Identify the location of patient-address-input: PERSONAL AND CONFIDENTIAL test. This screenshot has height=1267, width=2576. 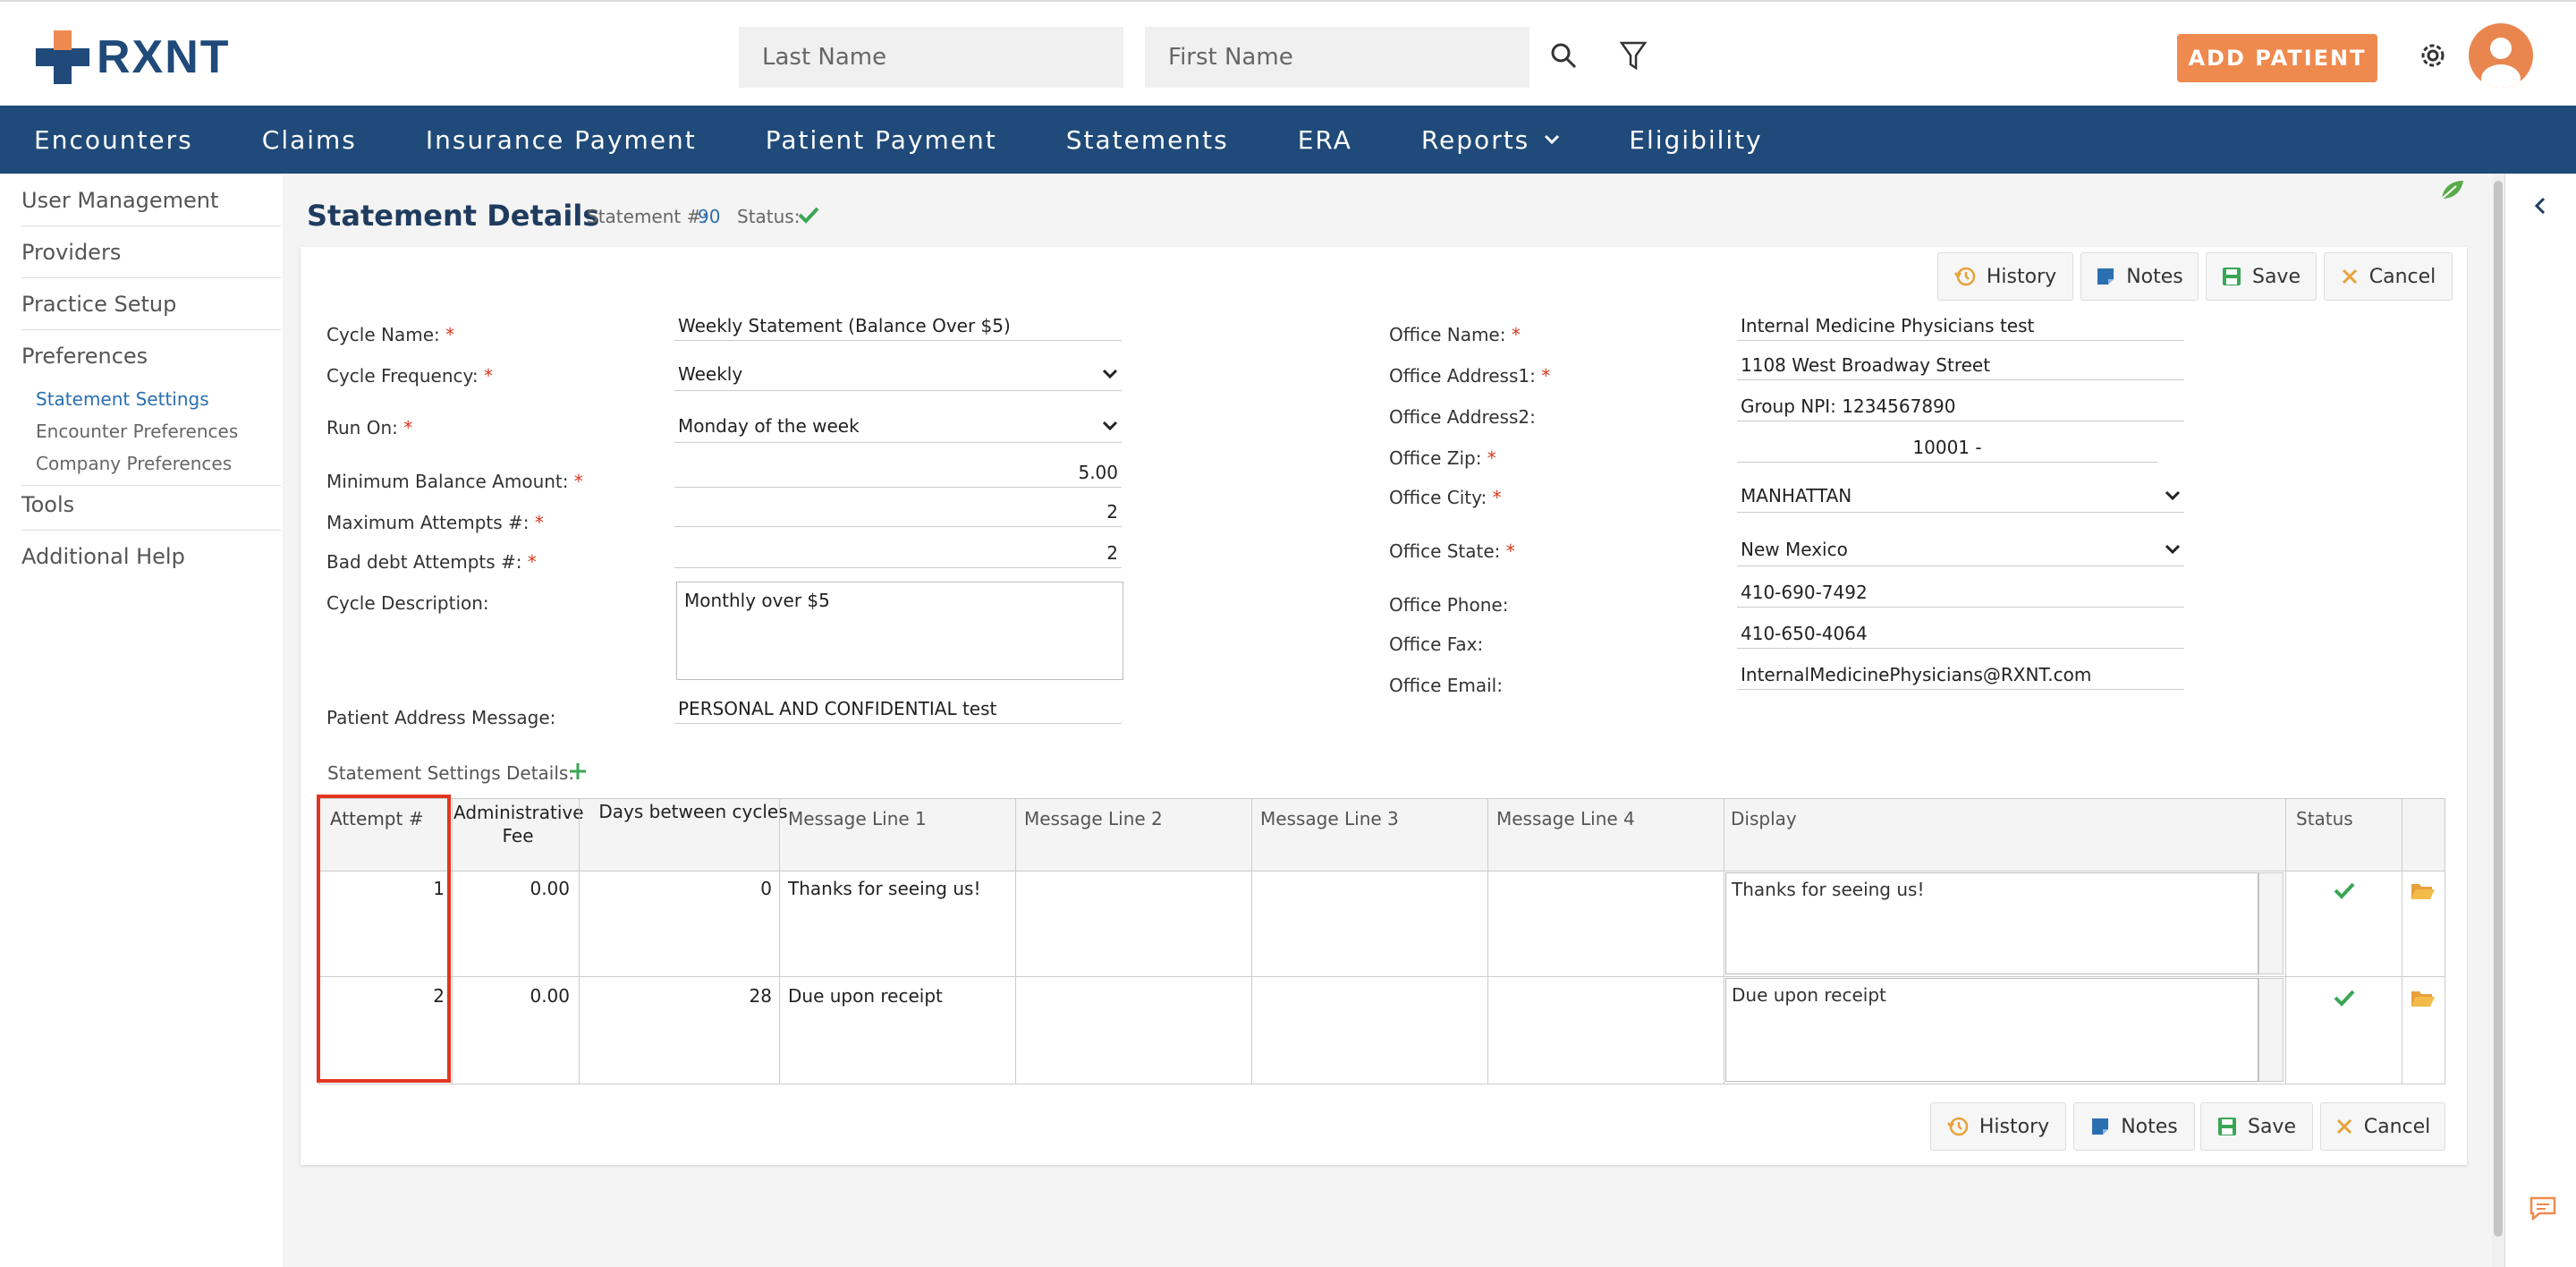
(898, 711).